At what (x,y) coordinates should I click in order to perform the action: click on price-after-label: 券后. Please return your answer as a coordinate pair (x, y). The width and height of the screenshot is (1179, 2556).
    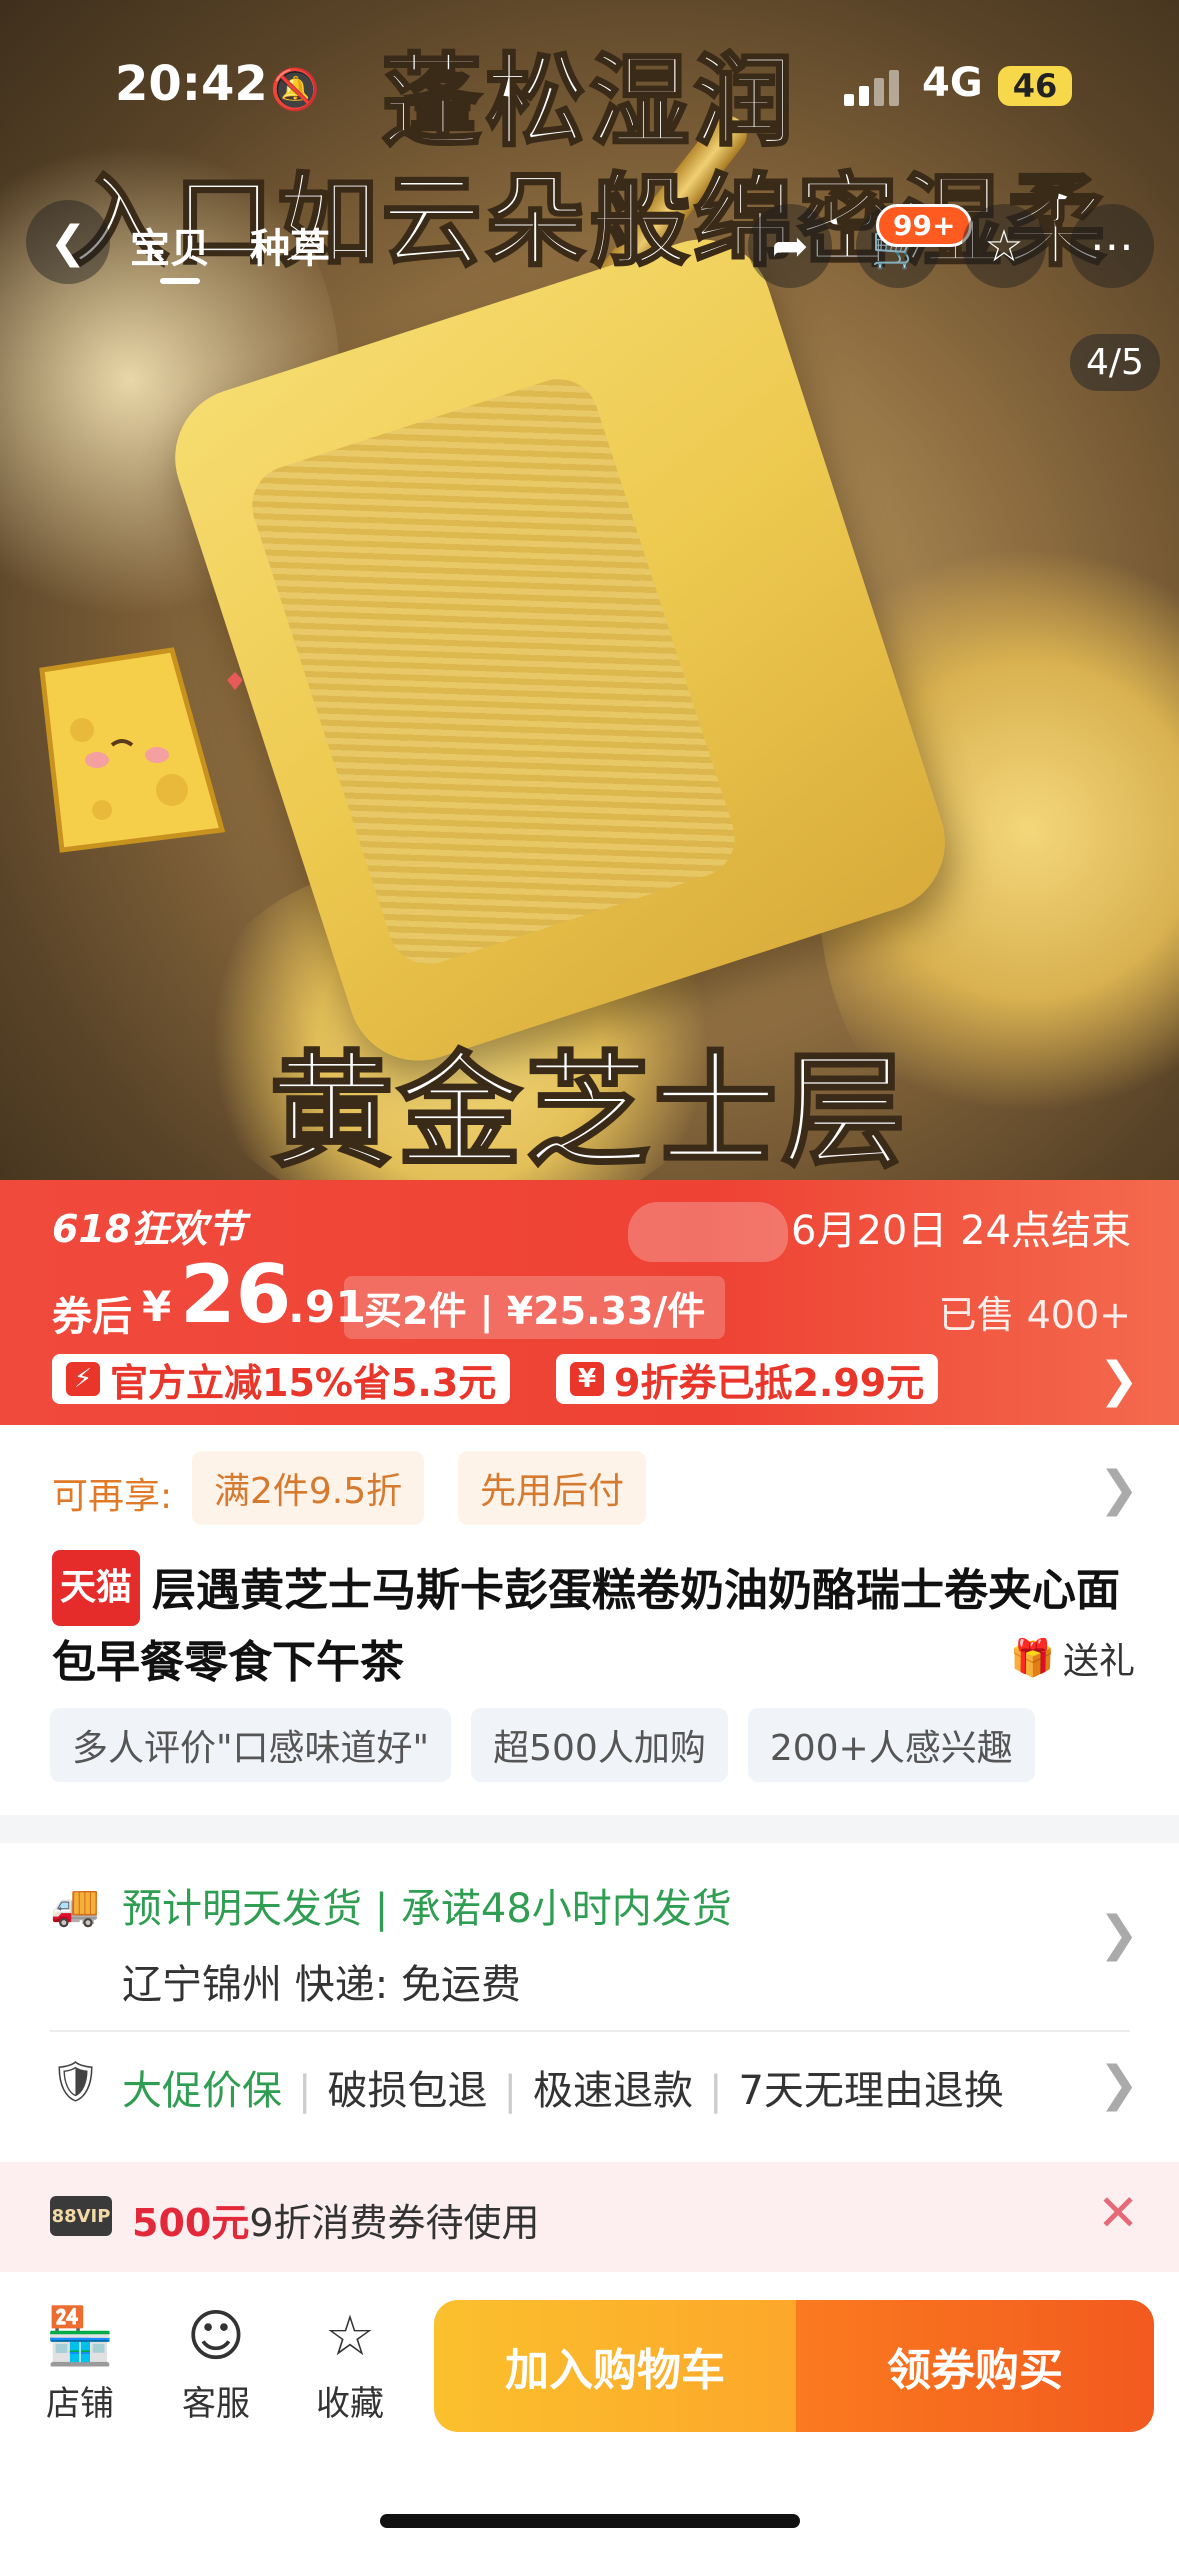
    Looking at the image, I should click on (92, 1317).